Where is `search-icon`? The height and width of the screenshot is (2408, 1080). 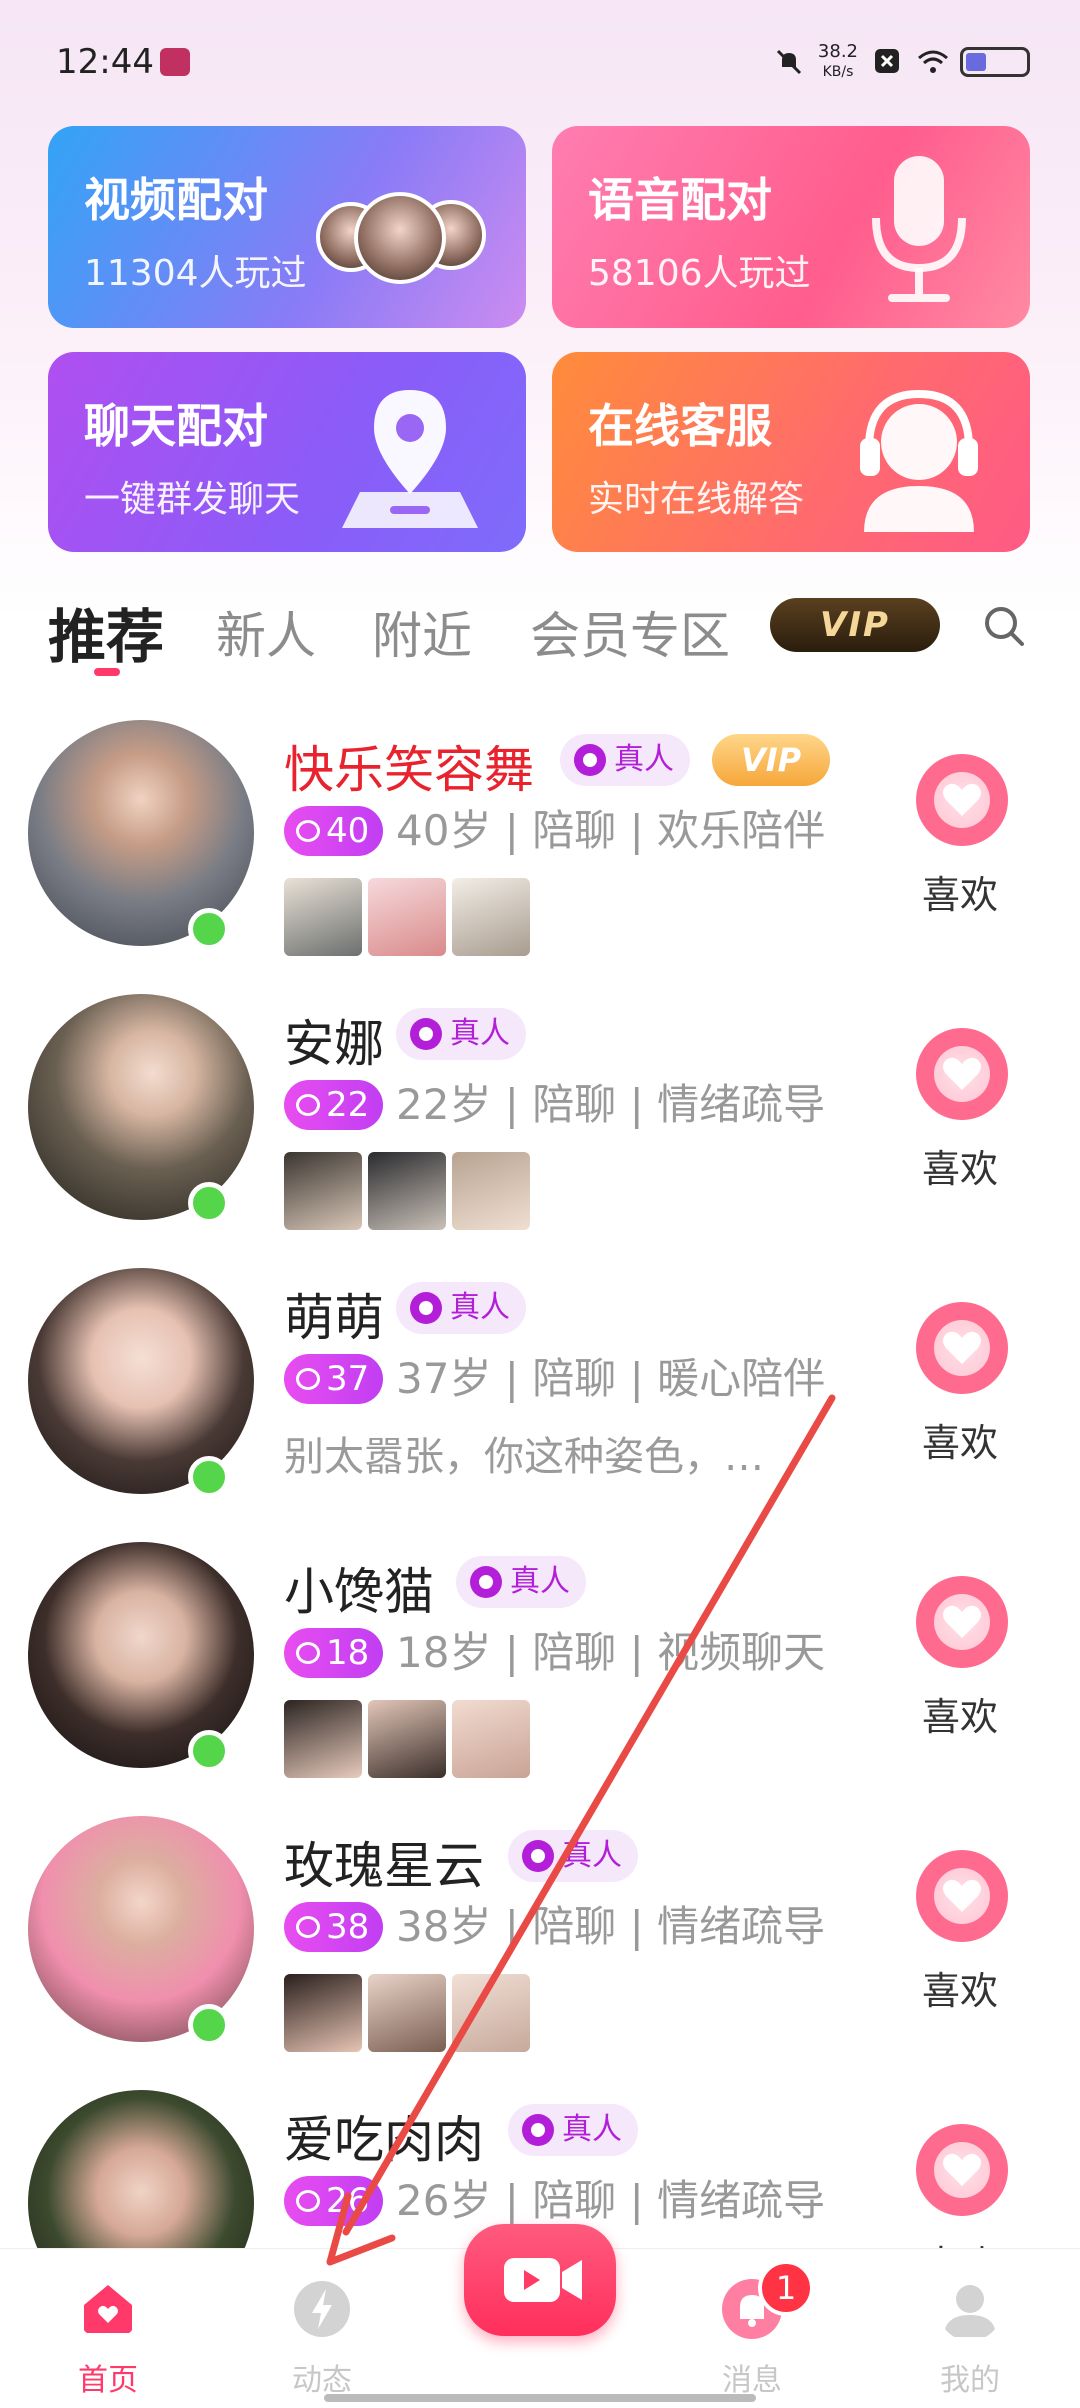
search-icon is located at coordinates (1004, 626).